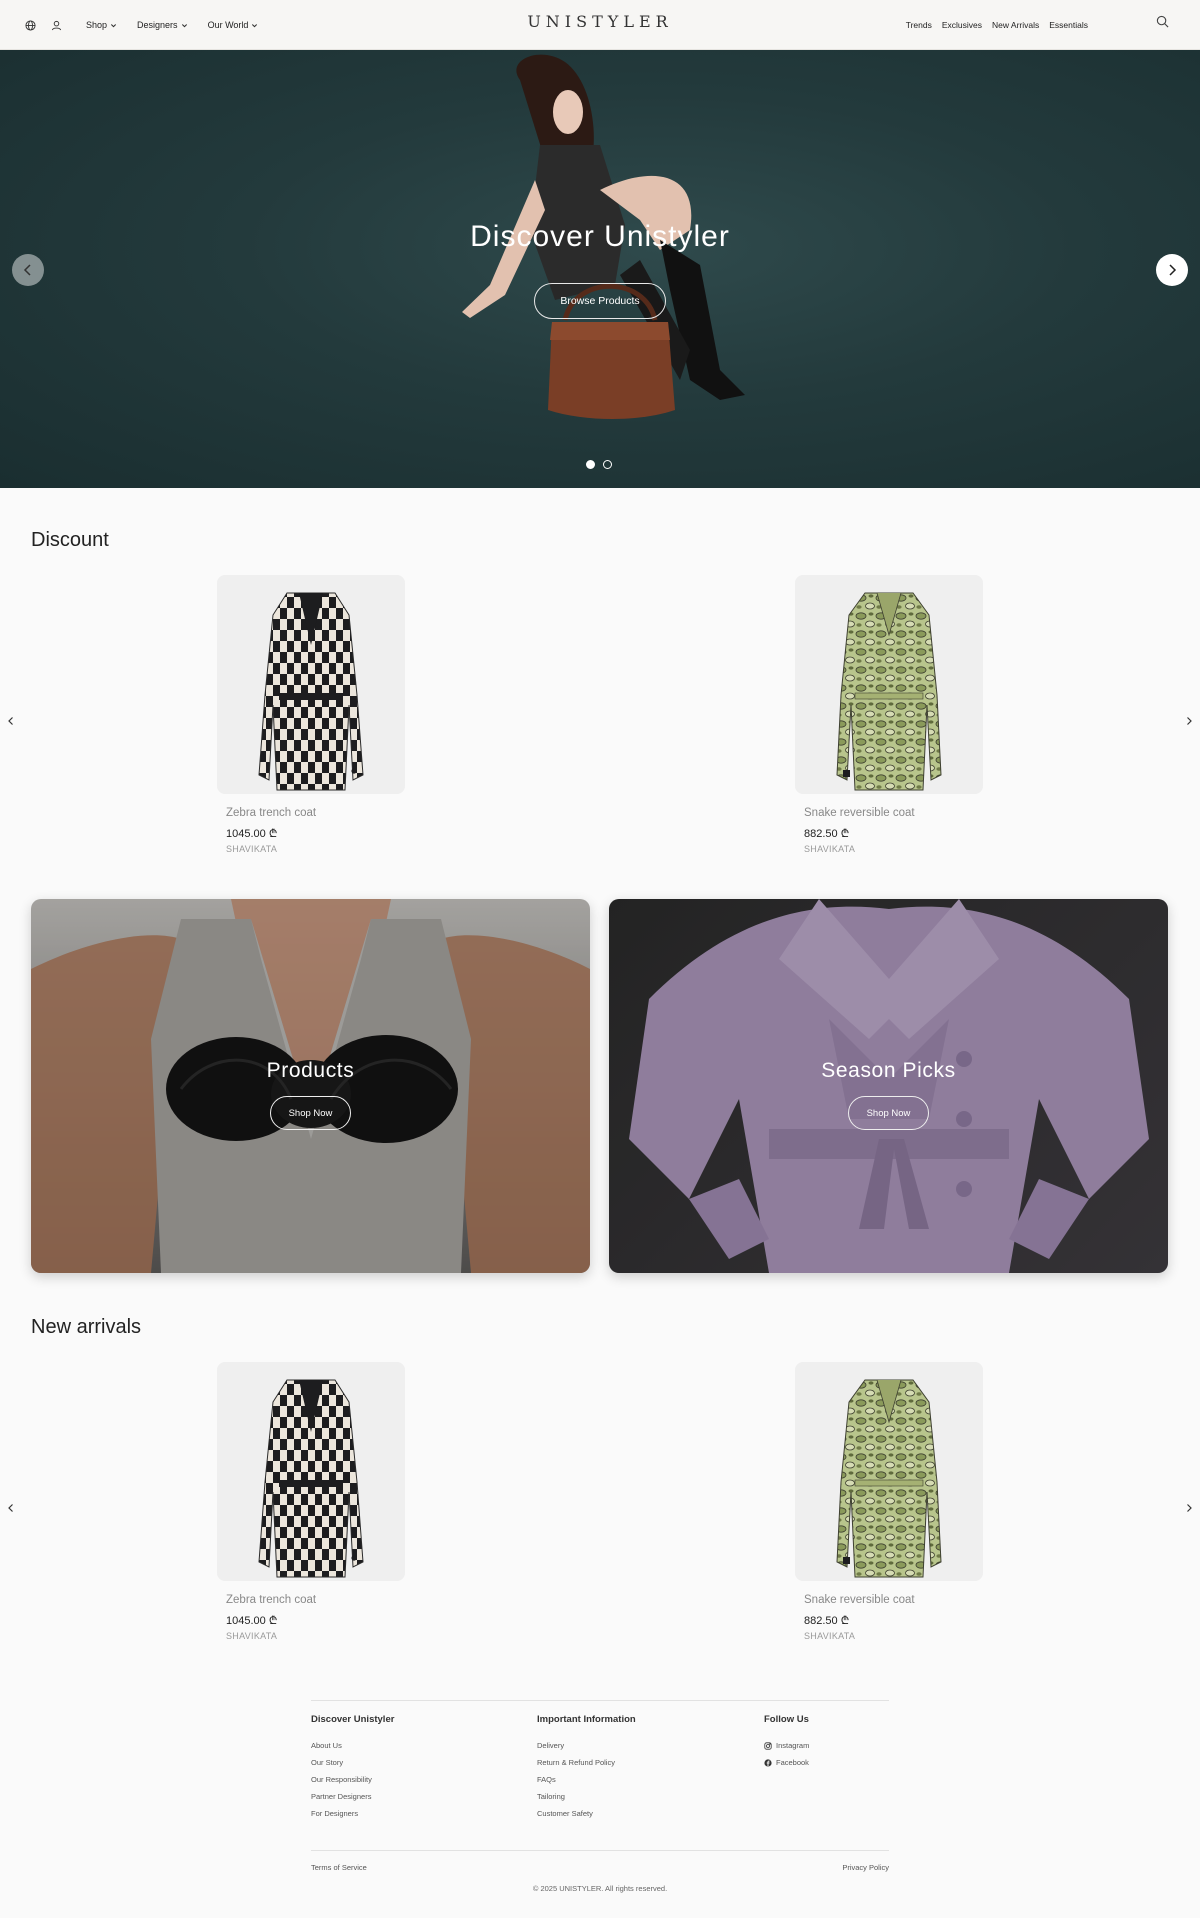 The height and width of the screenshot is (1918, 1200). Describe the element at coordinates (600, 301) in the screenshot. I see `browse-products-button: Browse Products` at that location.